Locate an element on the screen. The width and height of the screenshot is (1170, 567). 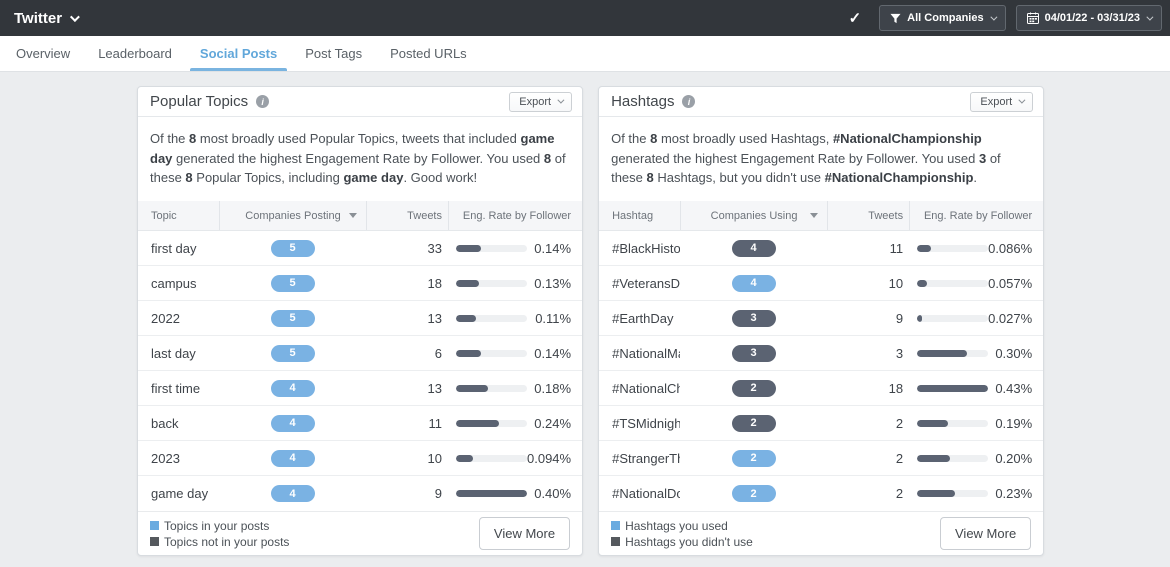
tweets-count: 2 is located at coordinates (899, 423).